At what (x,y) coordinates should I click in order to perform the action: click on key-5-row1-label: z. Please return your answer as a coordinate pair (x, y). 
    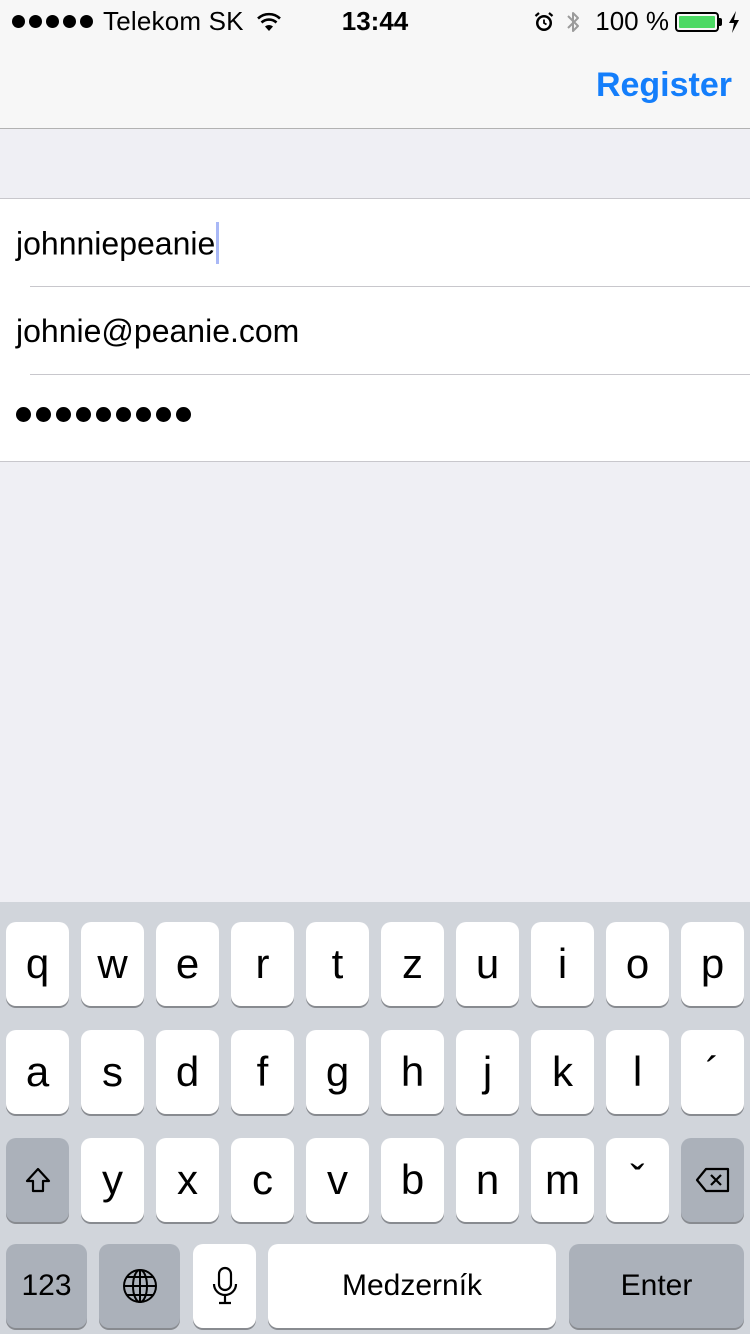
    Looking at the image, I should click on (412, 963).